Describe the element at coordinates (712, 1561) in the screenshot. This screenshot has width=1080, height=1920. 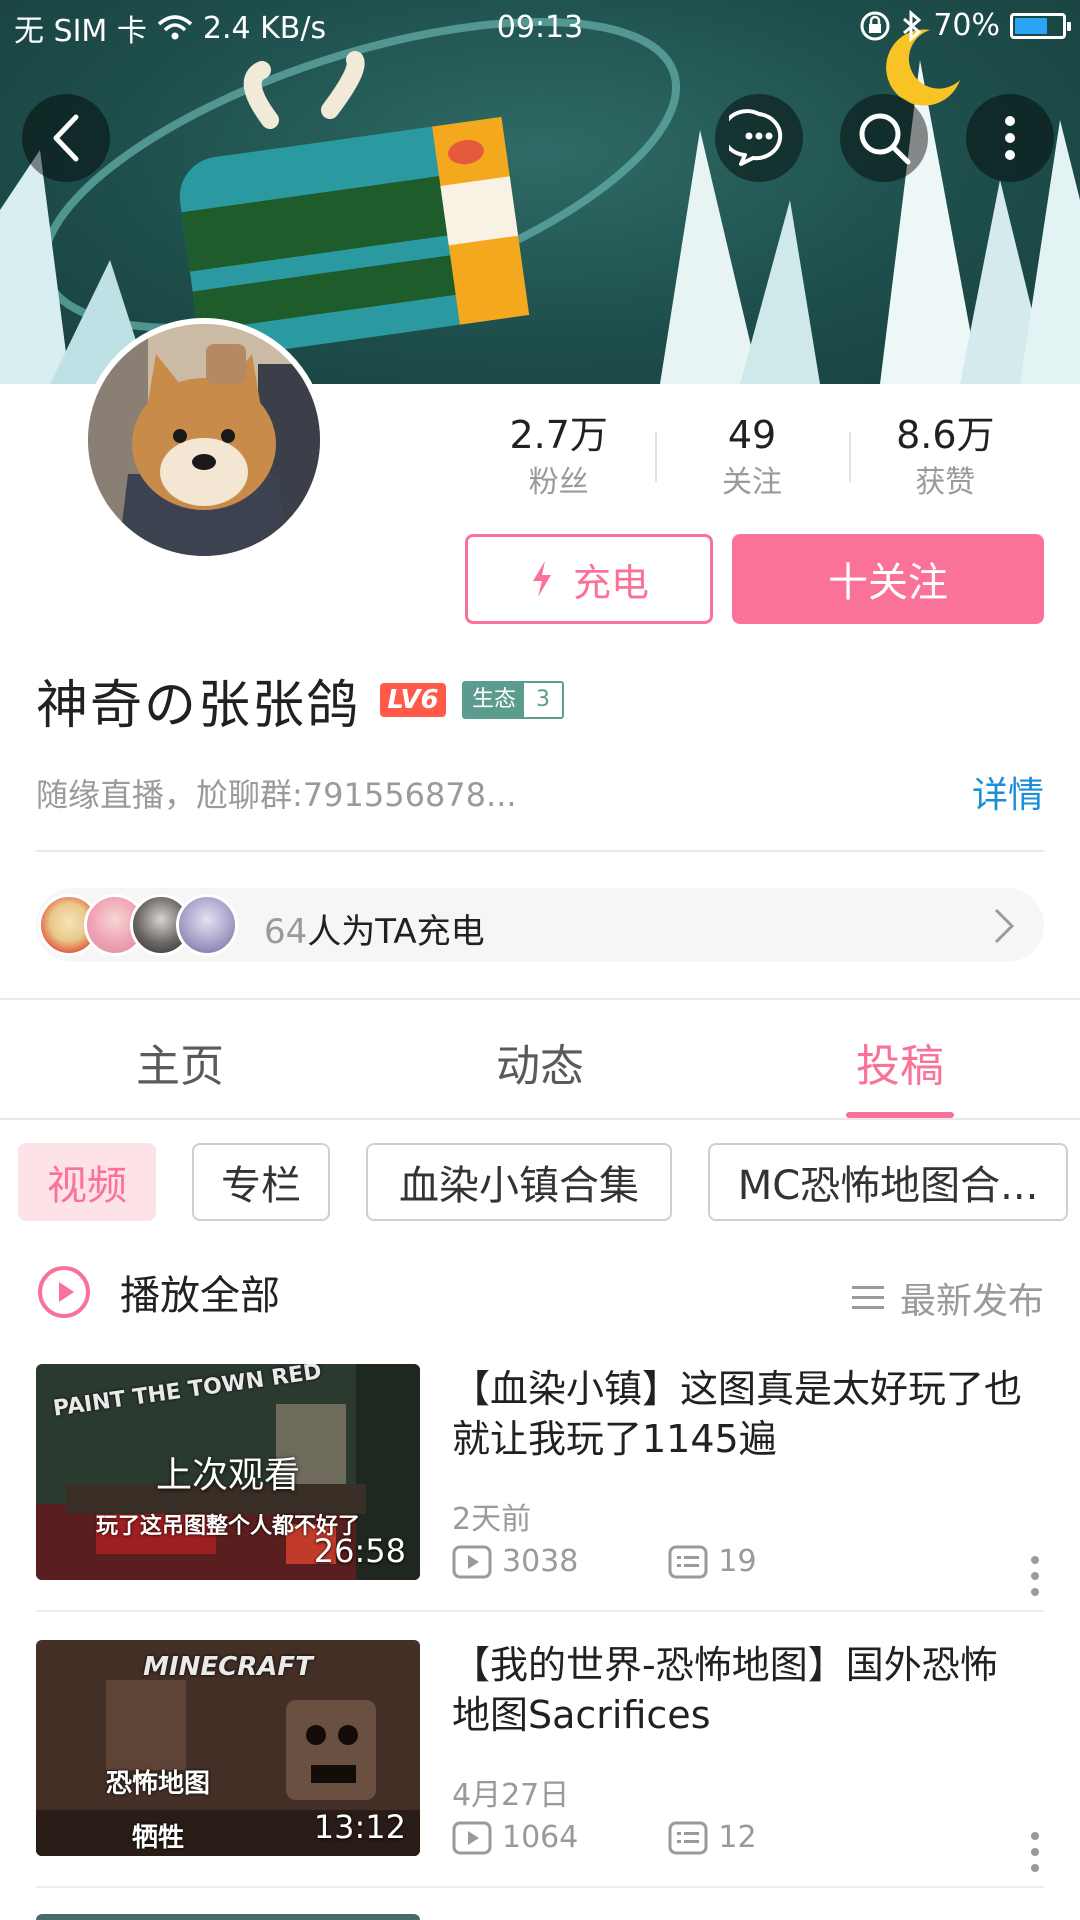
I see `danmaku-count-group: 19` at that location.